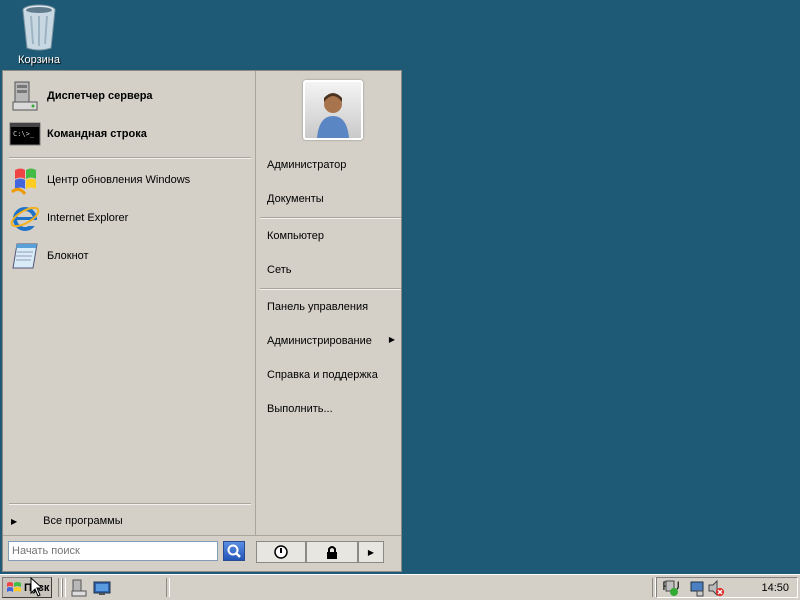 This screenshot has width=800, height=600. I want to click on desktop-icon-recycle-bin: Корзина, so click(39, 34).